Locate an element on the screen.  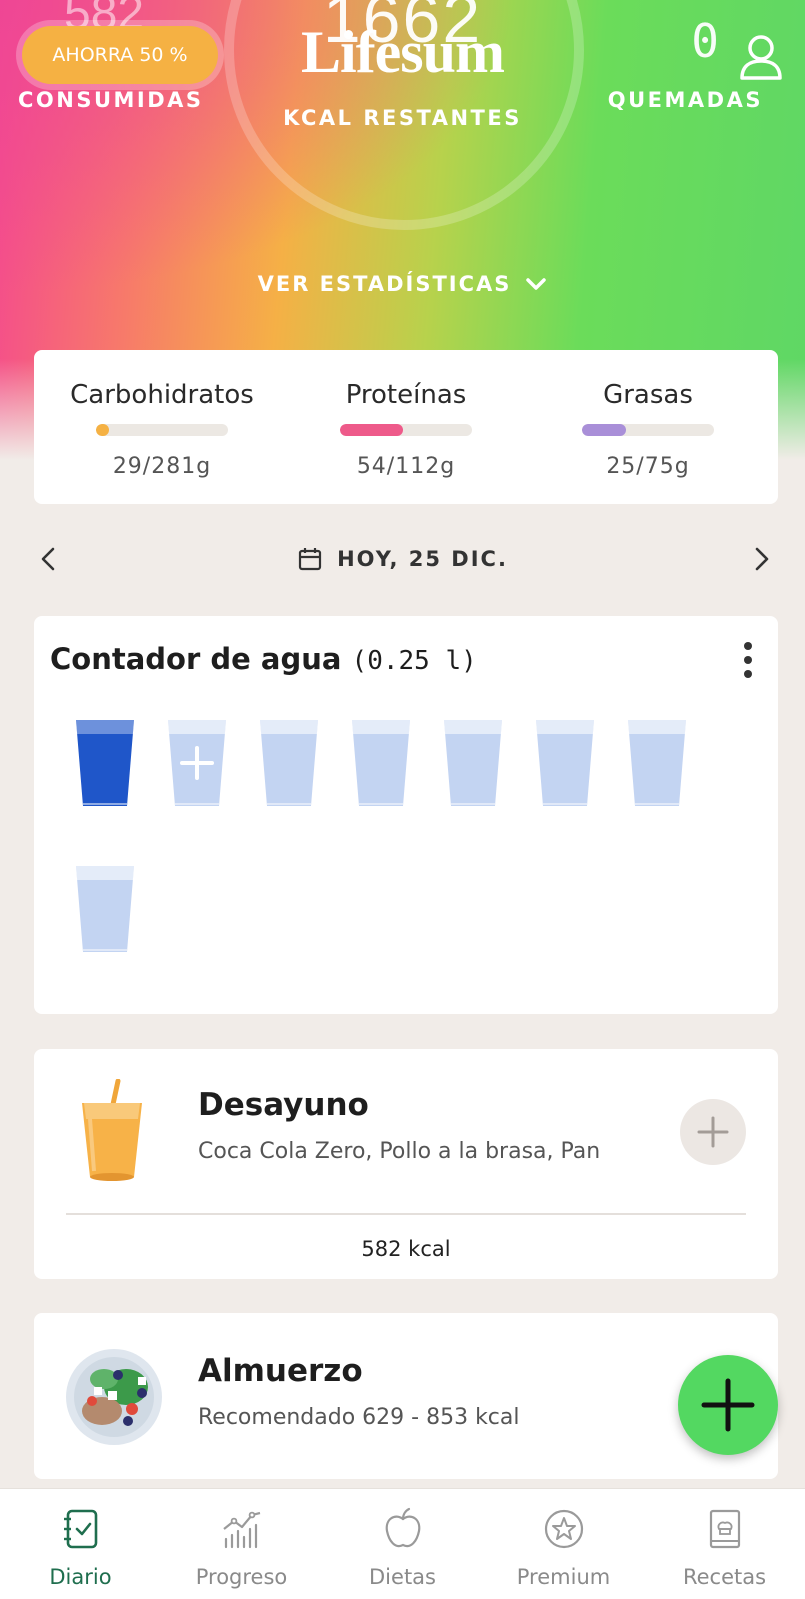
nav-item-diets: Dietas is located at coordinates (402, 1548).